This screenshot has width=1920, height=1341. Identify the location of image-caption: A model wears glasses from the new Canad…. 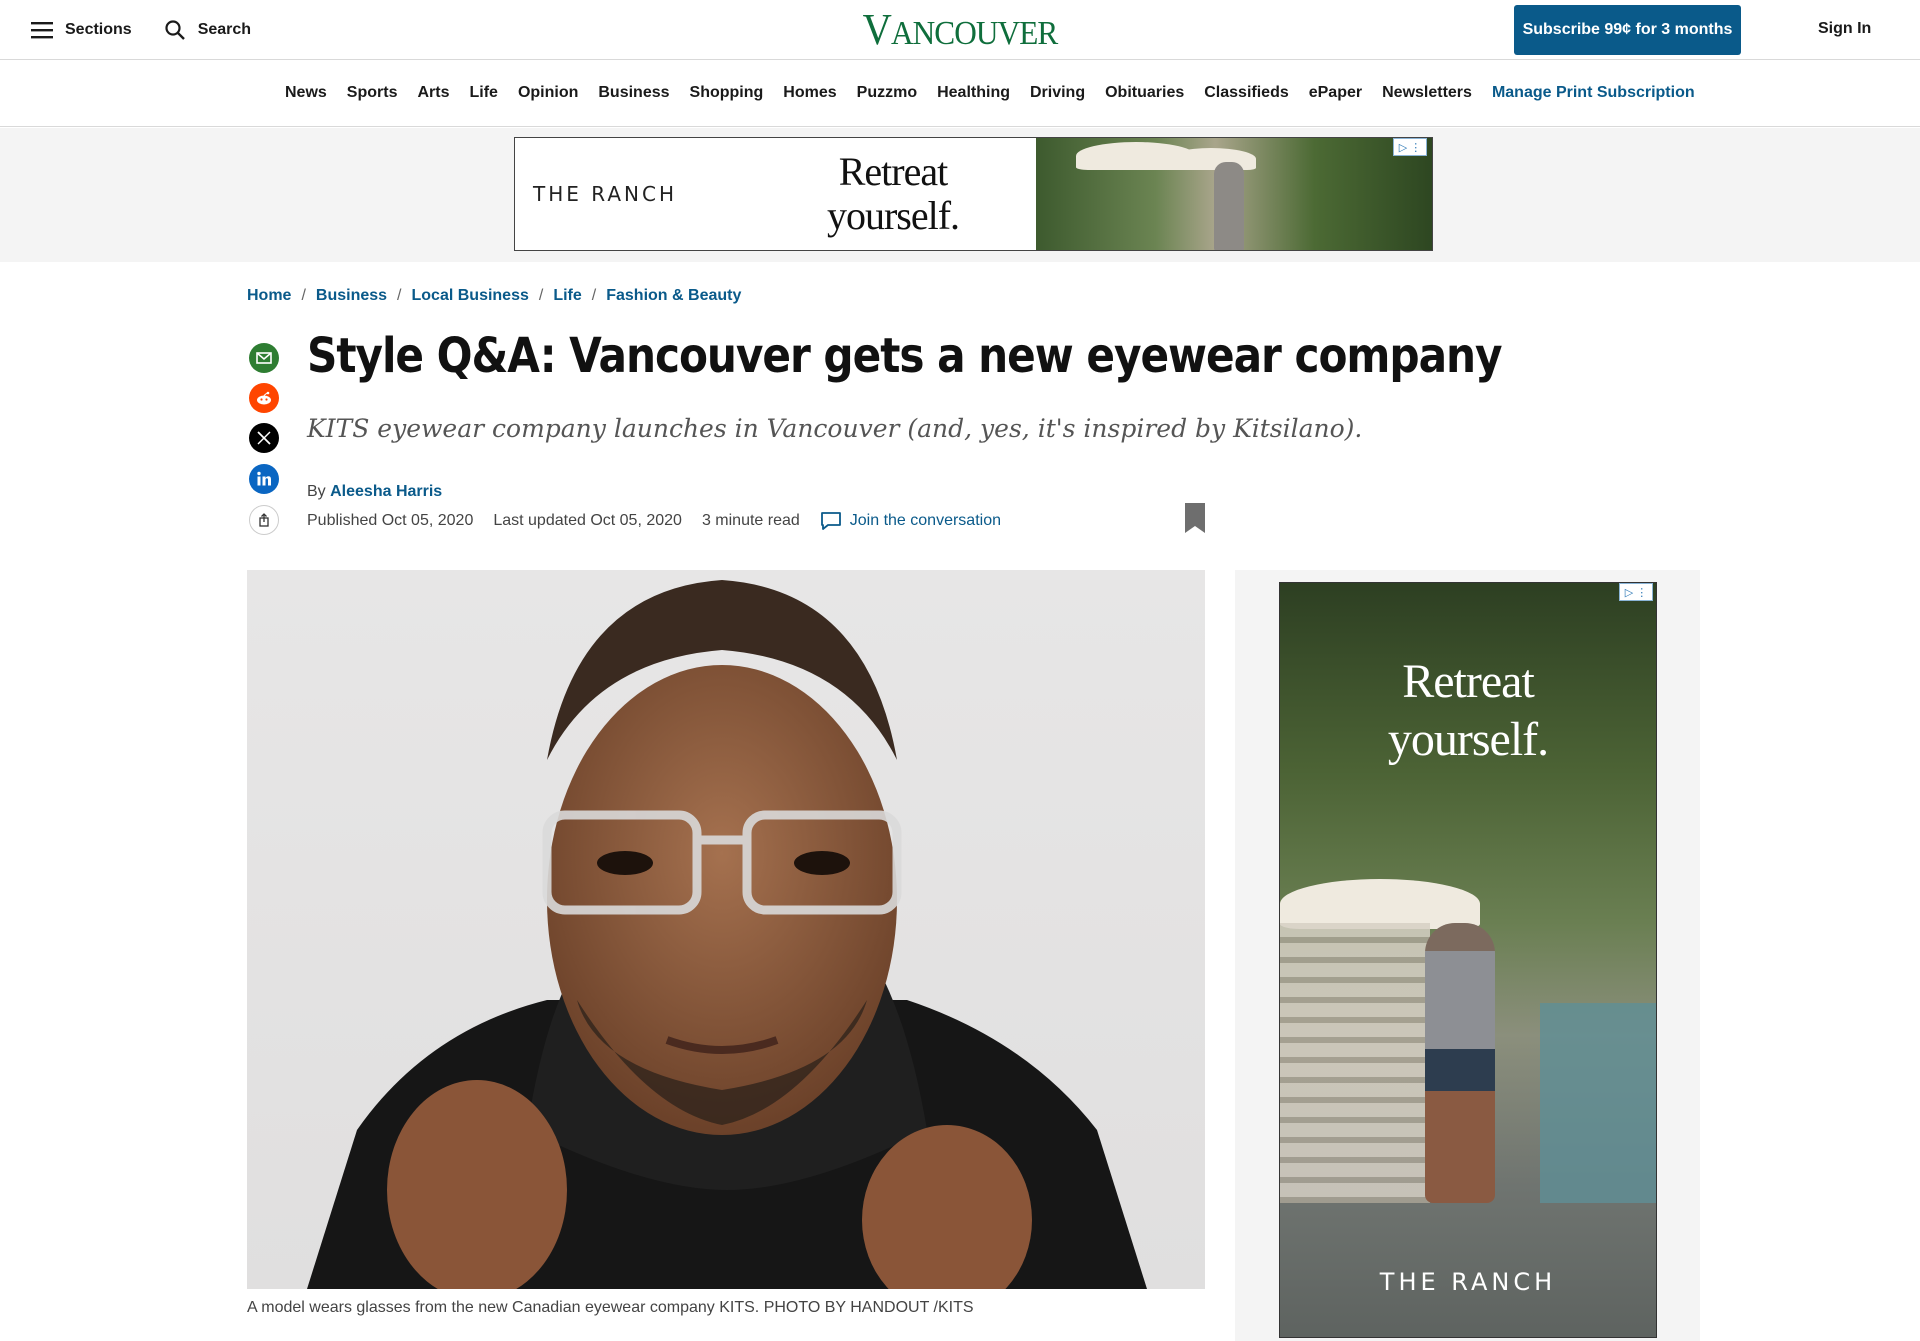
(610, 1307).